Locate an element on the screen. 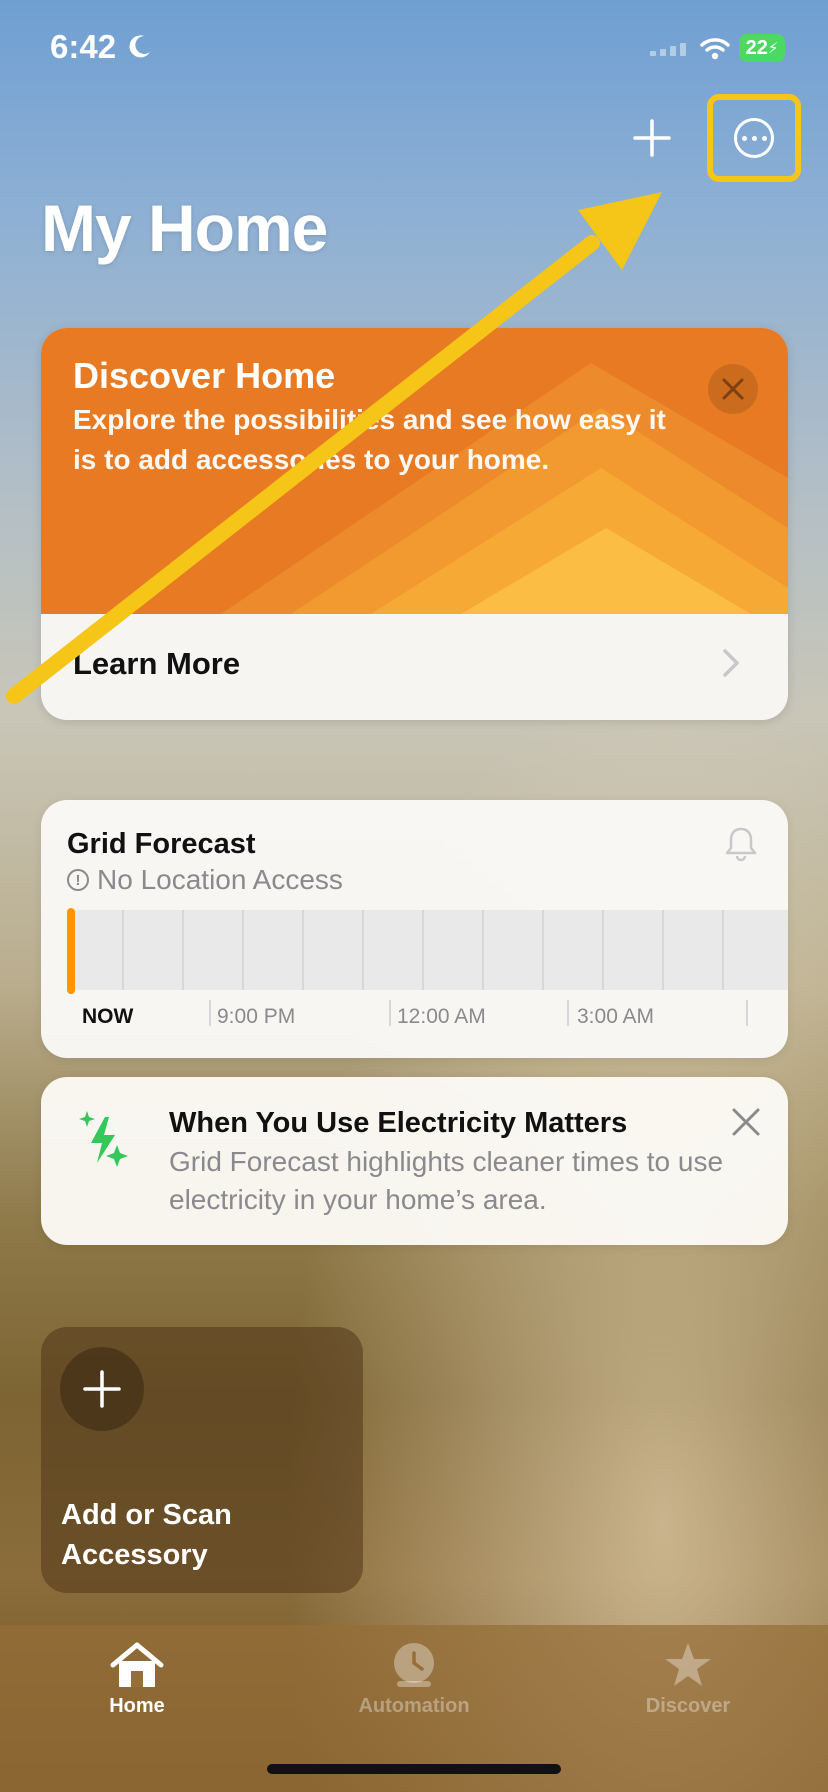  star-icon is located at coordinates (688, 1664).